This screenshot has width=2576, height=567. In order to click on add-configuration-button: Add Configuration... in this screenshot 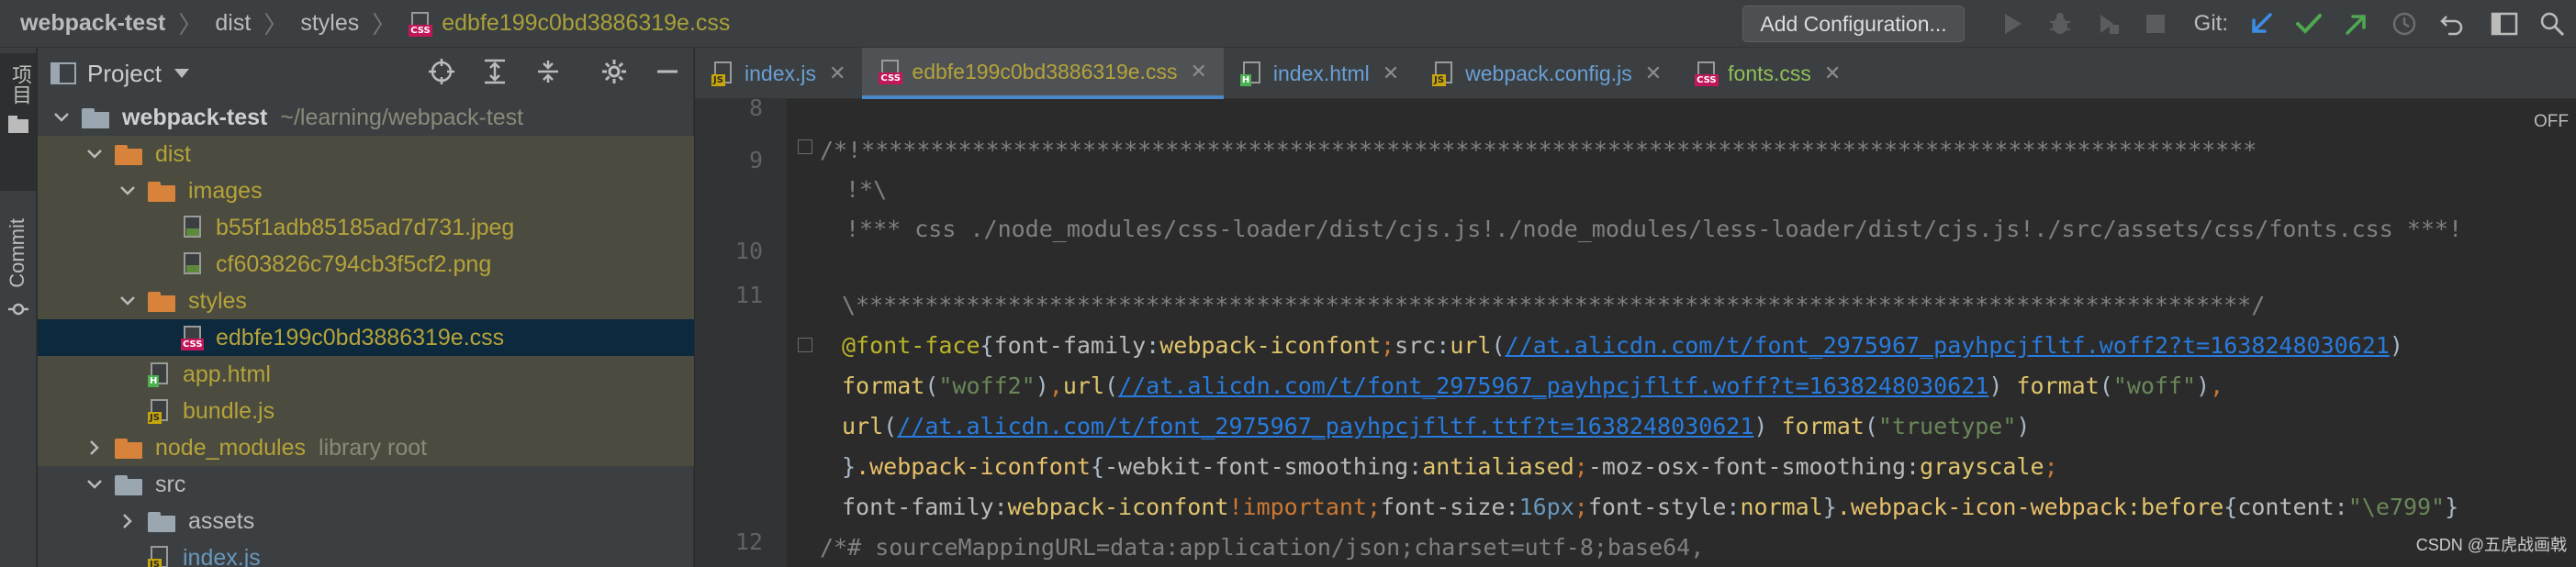, I will do `click(1853, 24)`.